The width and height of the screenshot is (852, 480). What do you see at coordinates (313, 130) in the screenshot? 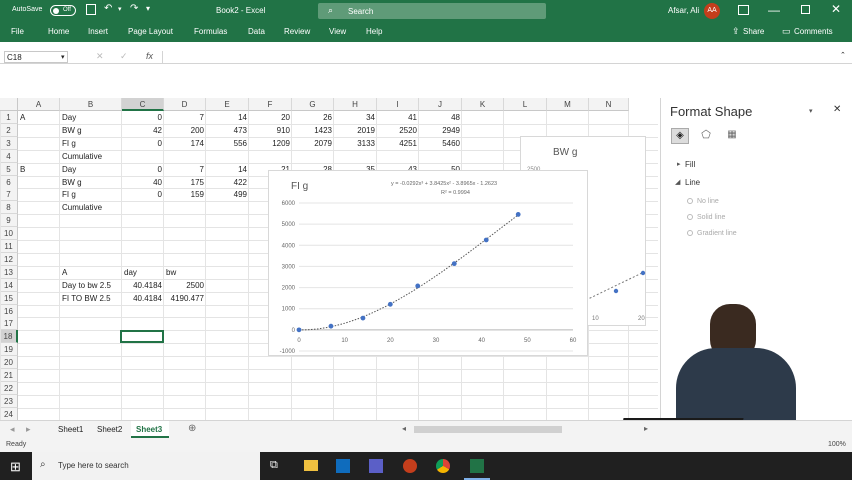
I see `cell-g2: 1423` at bounding box center [313, 130].